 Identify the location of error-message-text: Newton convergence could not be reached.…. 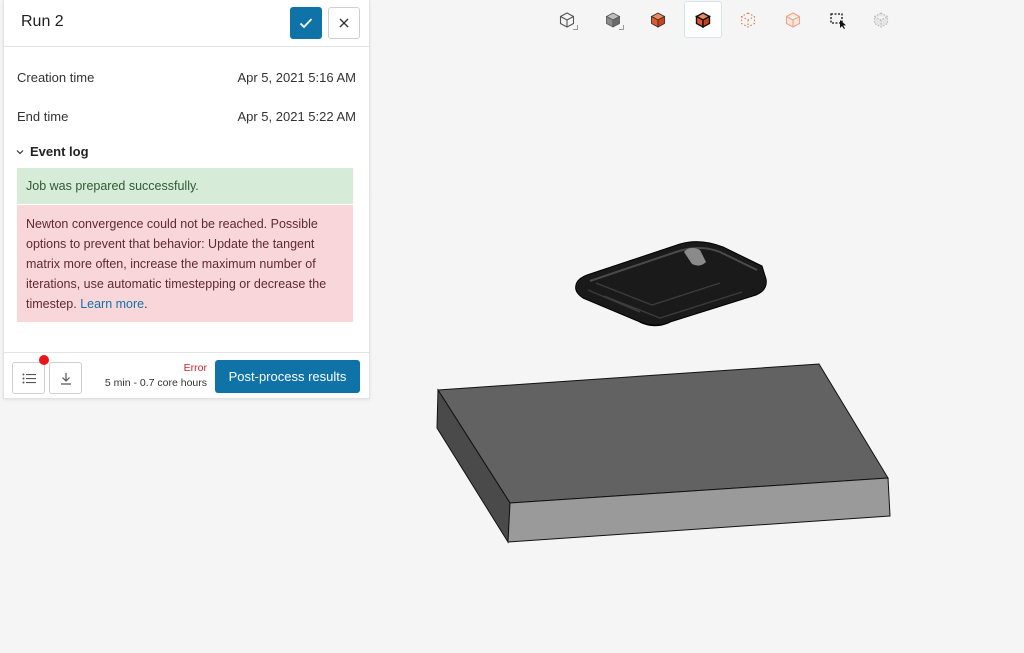
(176, 264).